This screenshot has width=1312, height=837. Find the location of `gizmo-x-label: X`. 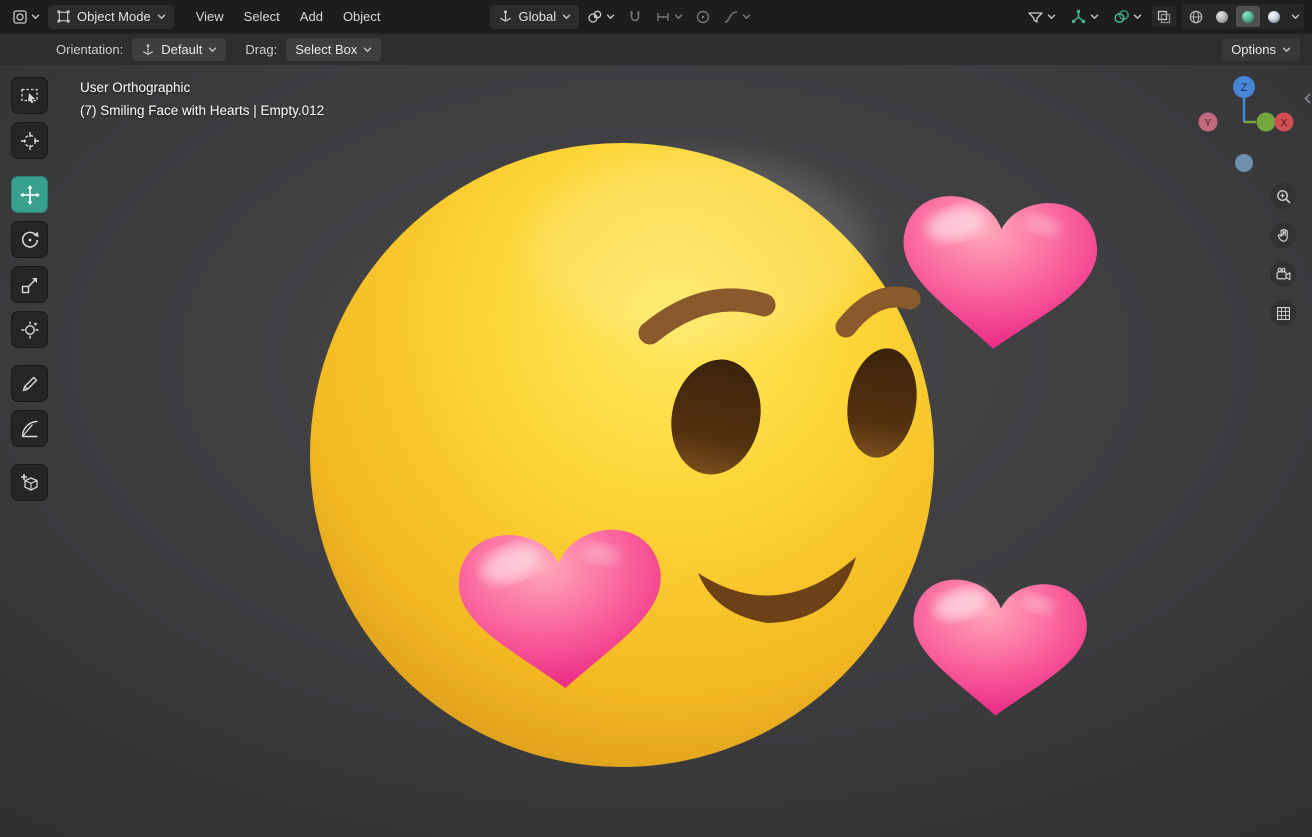

gizmo-x-label: X is located at coordinates (1284, 123).